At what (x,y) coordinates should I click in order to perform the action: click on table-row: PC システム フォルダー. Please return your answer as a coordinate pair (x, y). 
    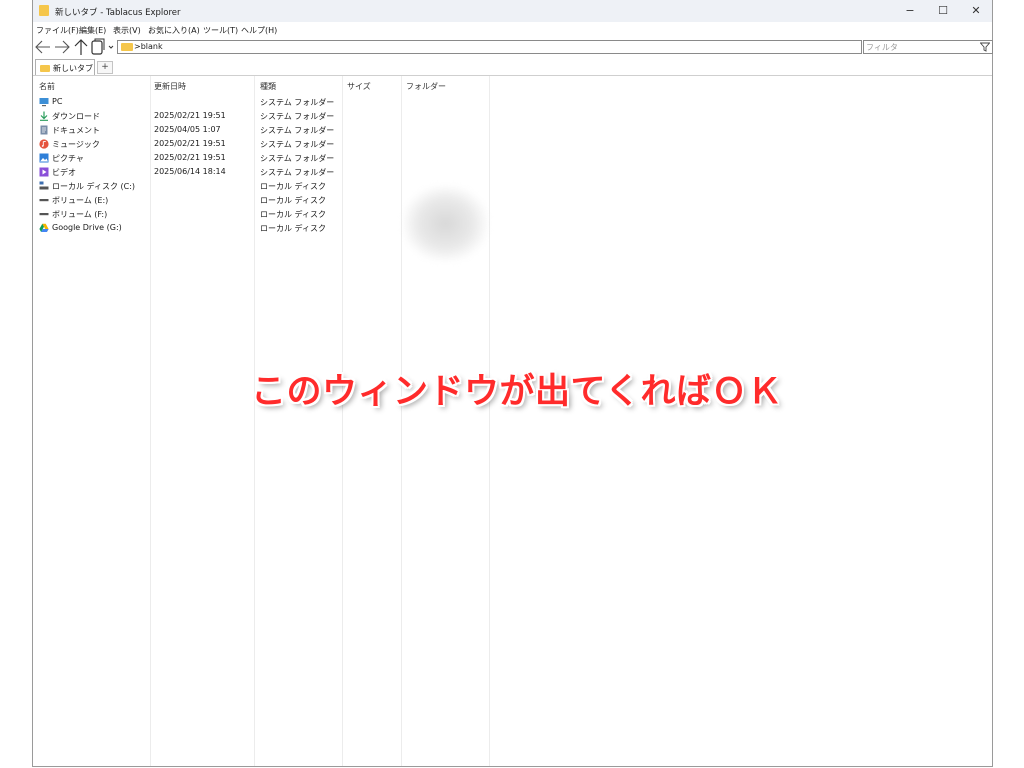
    Looking at the image, I should click on (263, 102).